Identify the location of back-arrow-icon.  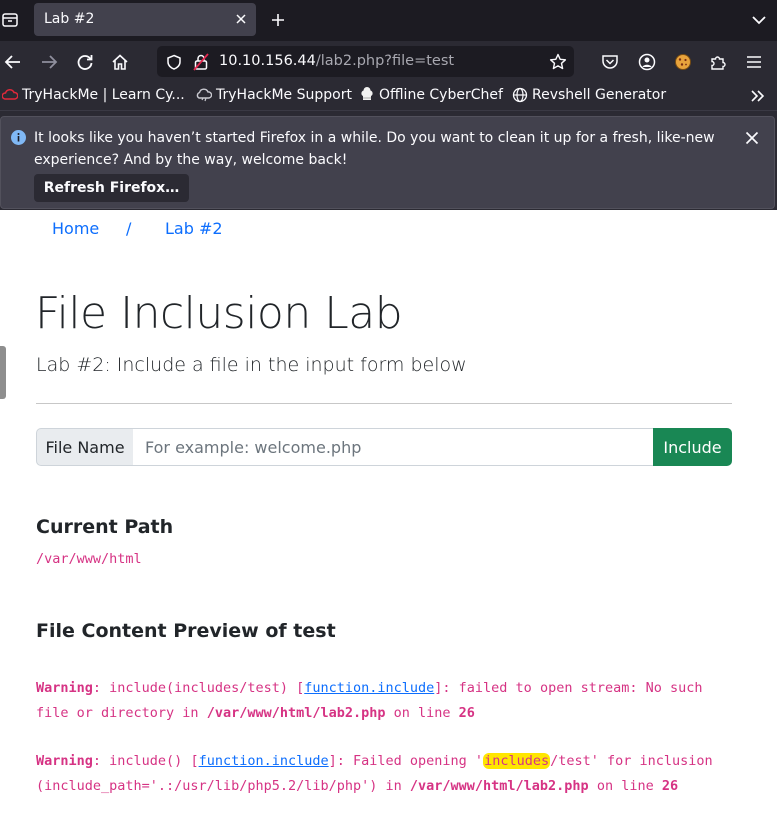
(13, 62).